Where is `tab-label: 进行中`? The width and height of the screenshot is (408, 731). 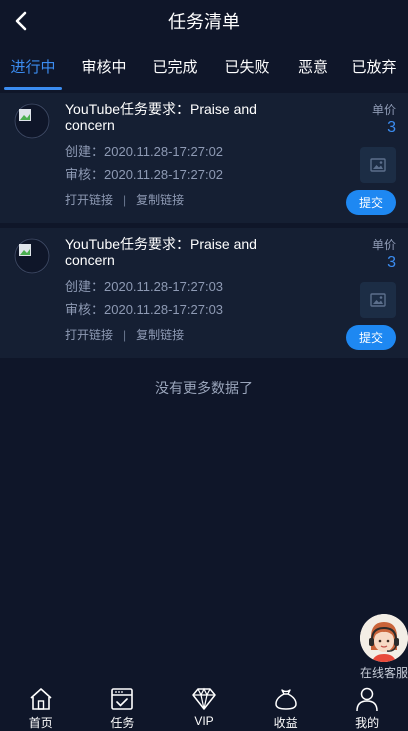 tab-label: 进行中 is located at coordinates (33, 67).